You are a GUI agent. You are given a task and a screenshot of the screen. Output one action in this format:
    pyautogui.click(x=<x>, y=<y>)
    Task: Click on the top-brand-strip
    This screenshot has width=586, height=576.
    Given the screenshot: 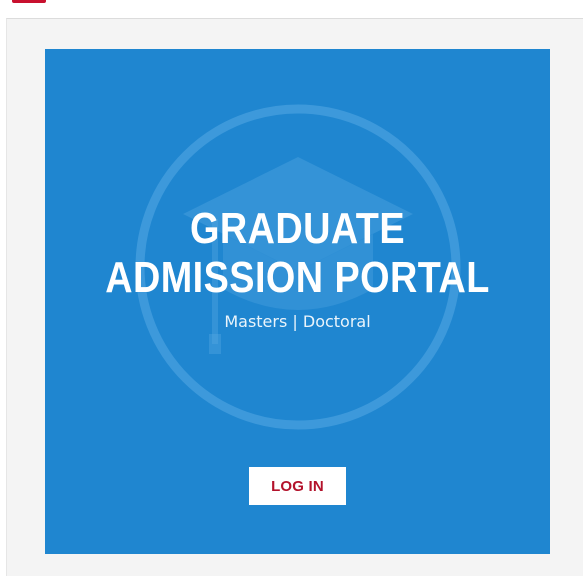 What is the action you would take?
    pyautogui.click(x=293, y=2)
    